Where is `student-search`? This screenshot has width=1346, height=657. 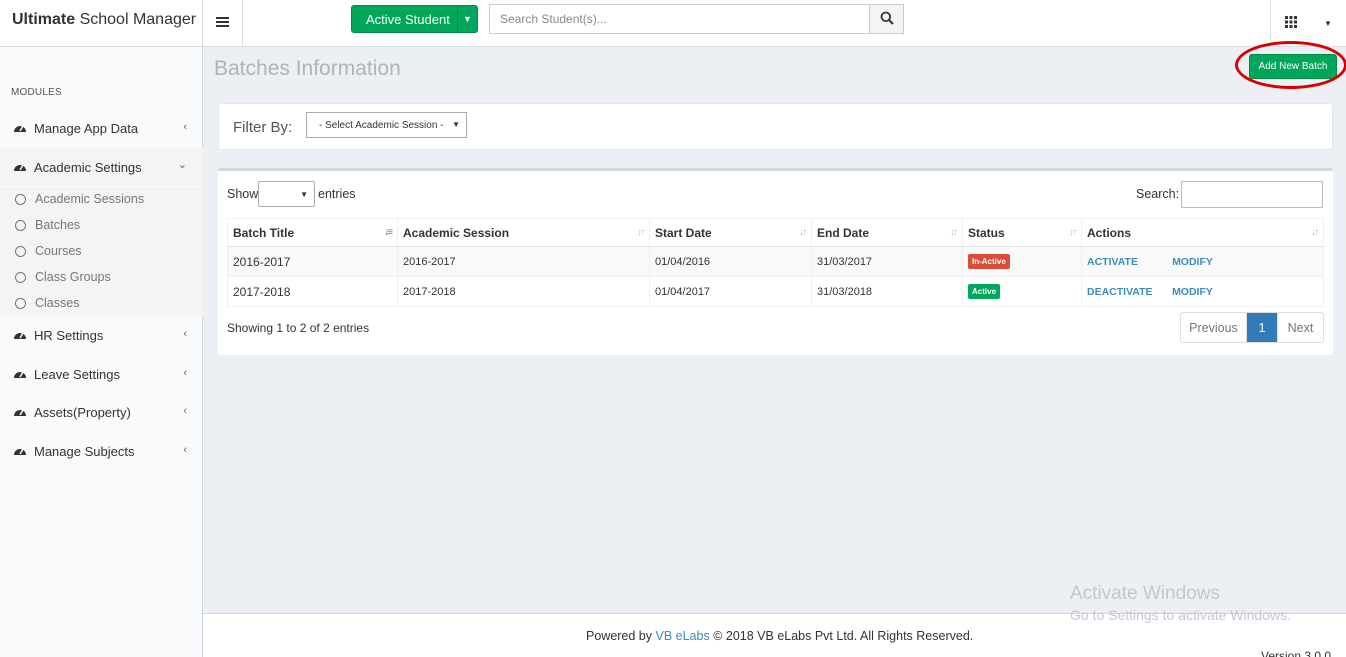 student-search is located at coordinates (696, 19).